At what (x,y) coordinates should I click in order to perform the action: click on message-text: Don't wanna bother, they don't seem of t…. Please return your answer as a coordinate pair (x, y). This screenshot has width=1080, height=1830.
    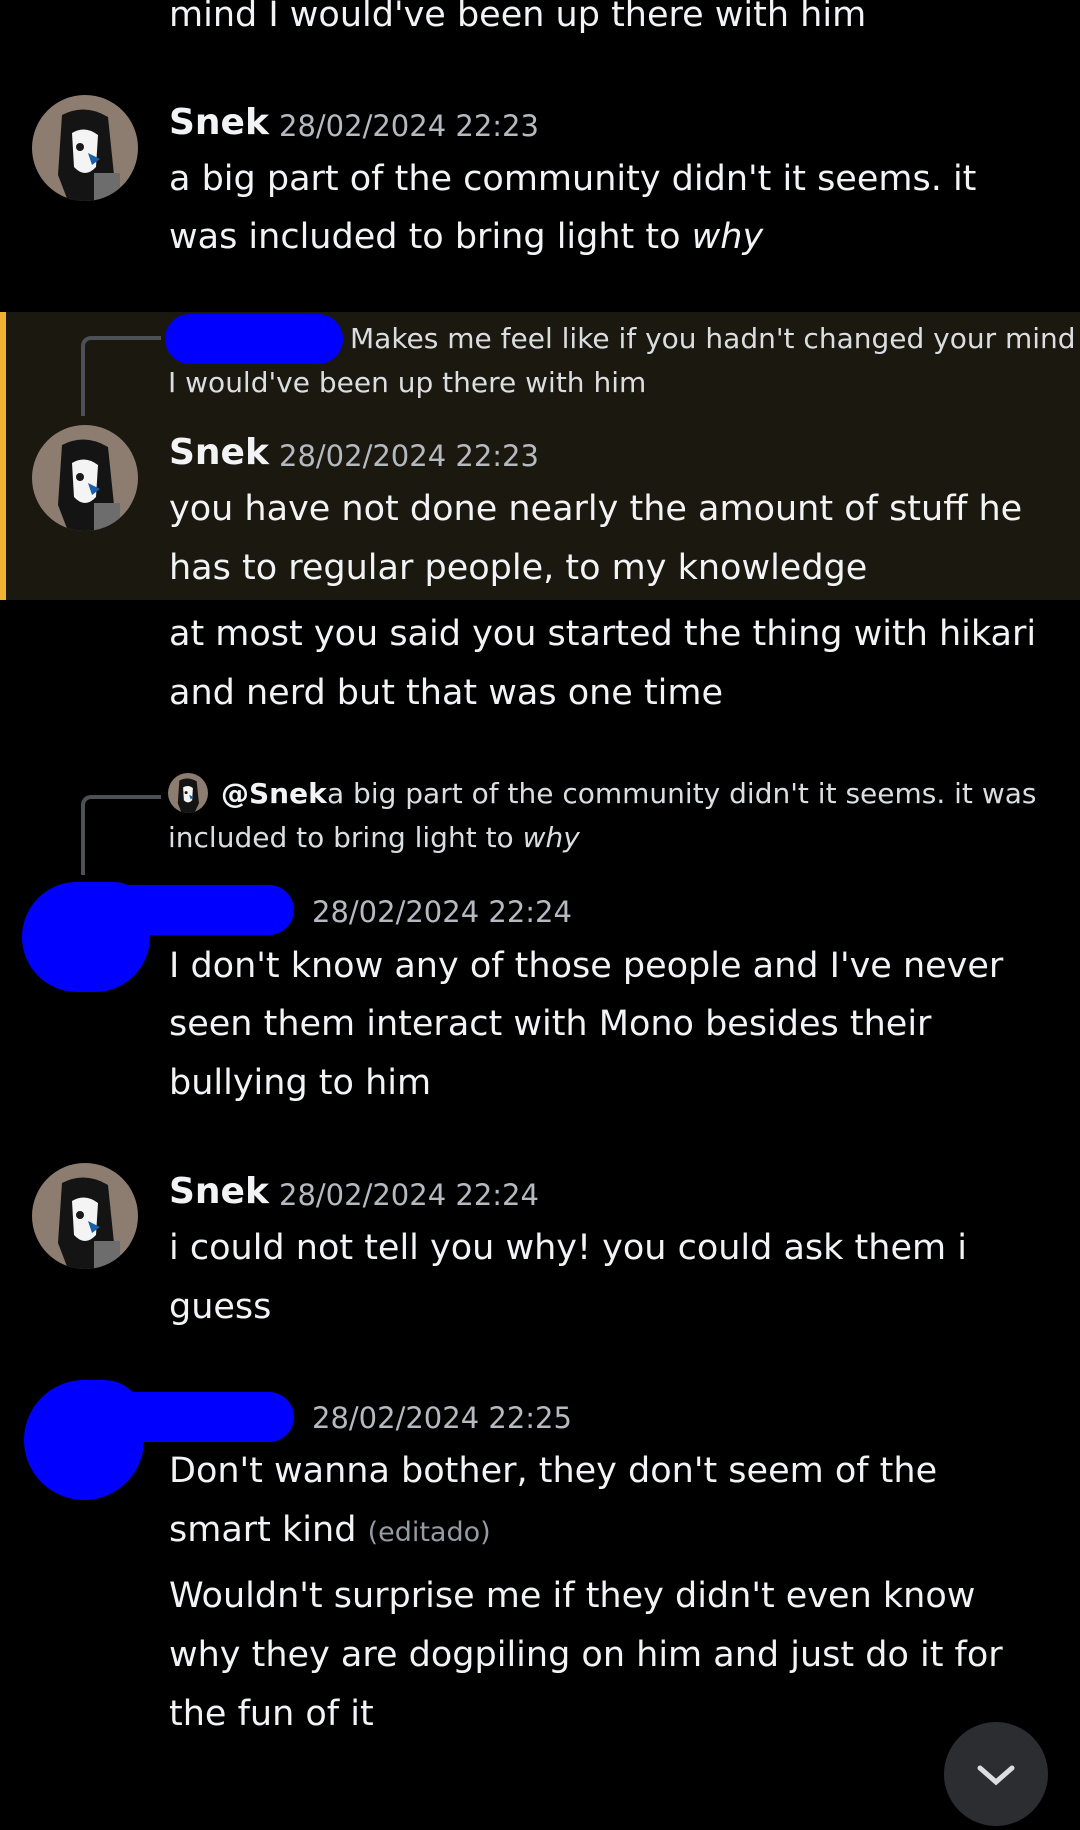
    Looking at the image, I should click on (553, 1471).